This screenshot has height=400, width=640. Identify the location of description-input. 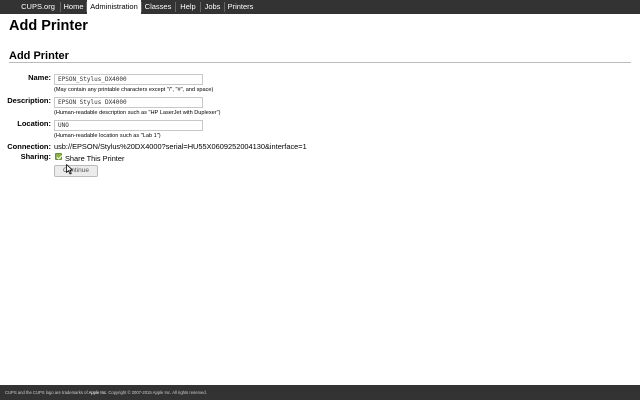
(128, 102).